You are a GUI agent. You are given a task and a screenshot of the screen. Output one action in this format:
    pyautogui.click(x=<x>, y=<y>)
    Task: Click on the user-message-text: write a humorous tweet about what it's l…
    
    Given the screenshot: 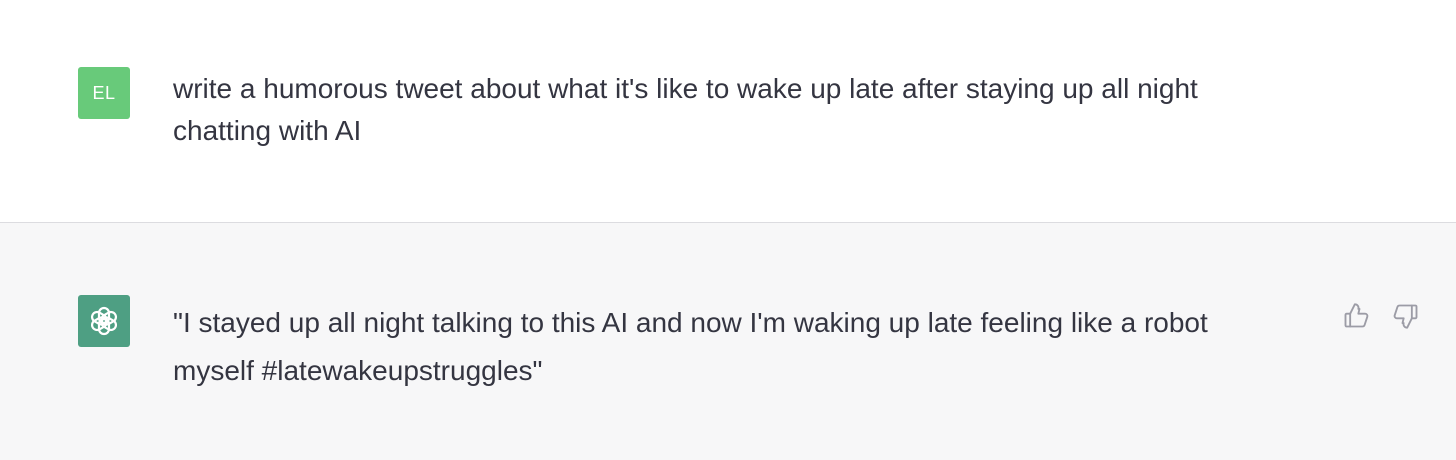 What is the action you would take?
    pyautogui.click(x=689, y=109)
    